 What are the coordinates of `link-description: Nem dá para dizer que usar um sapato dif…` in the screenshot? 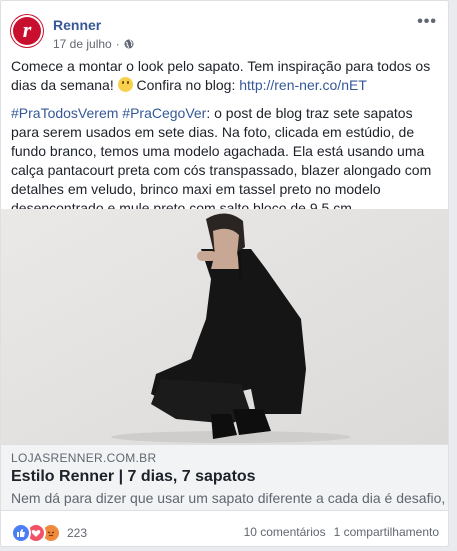 It's located at (230, 498).